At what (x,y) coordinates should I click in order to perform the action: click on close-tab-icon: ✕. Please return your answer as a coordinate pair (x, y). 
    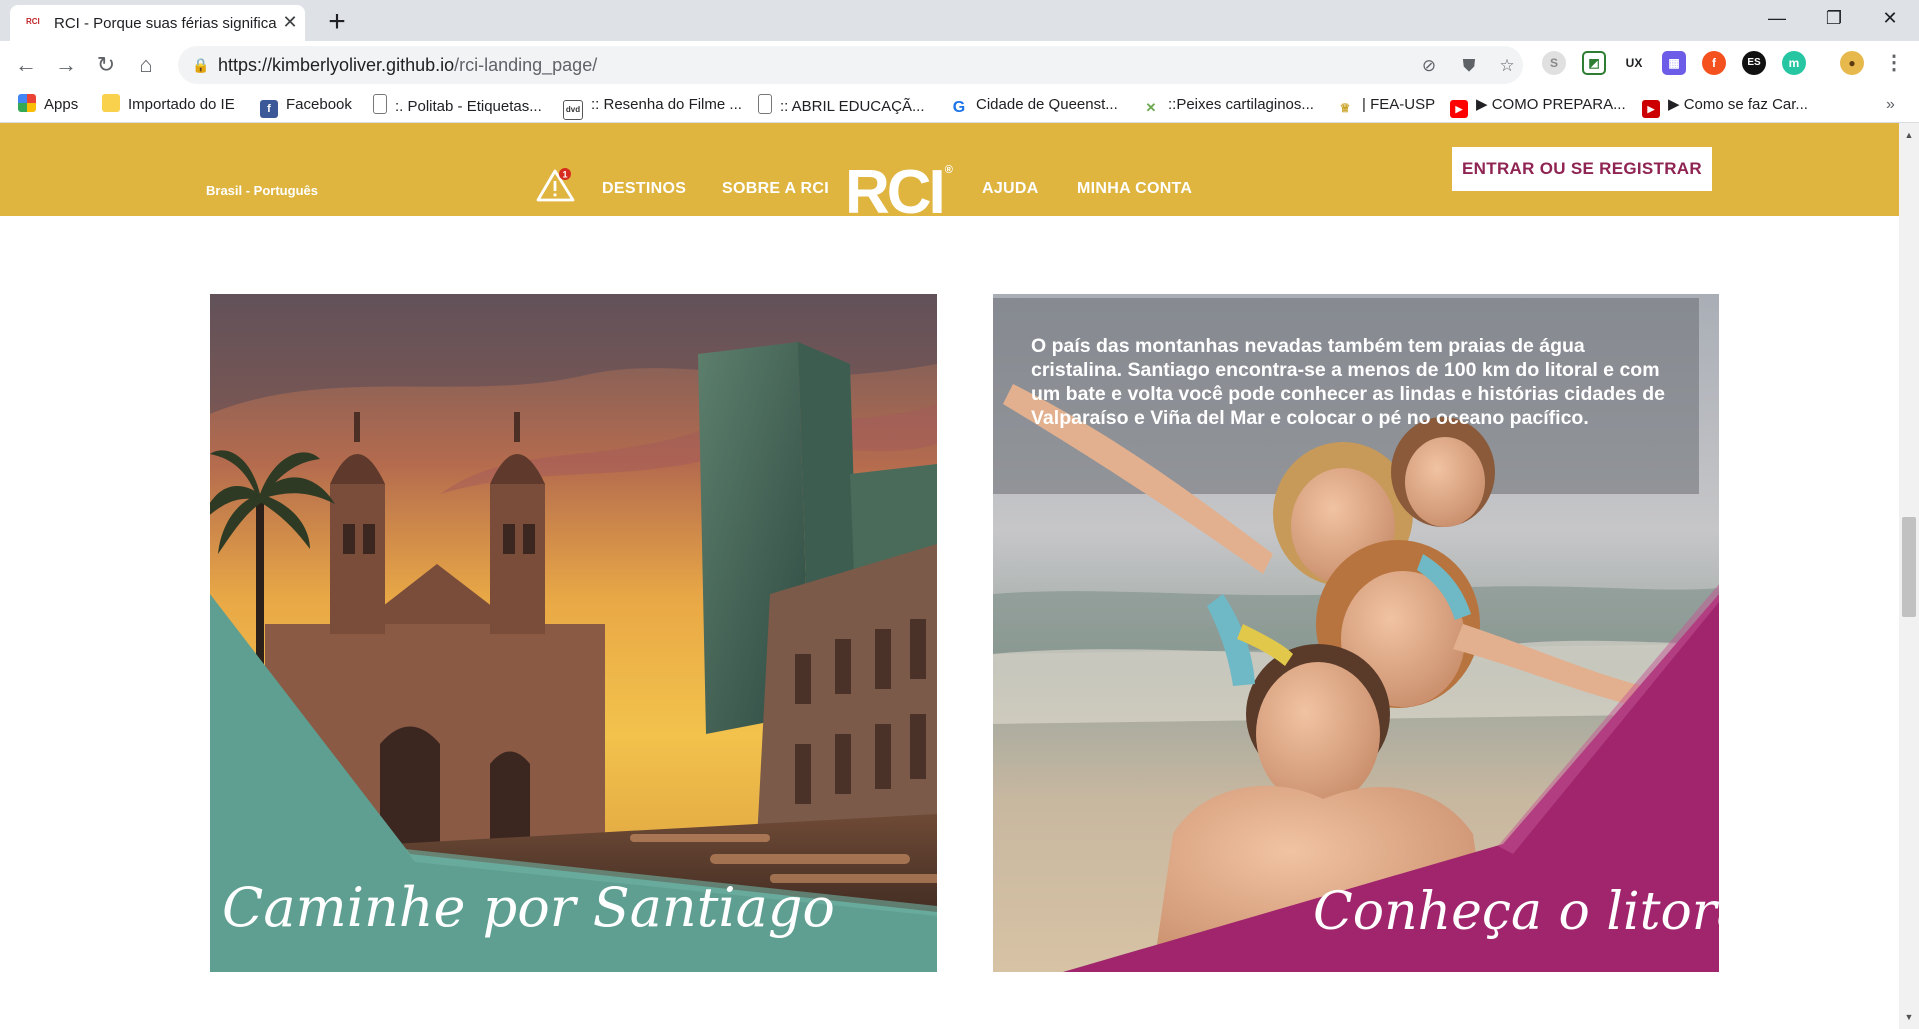
    Looking at the image, I should click on (290, 22).